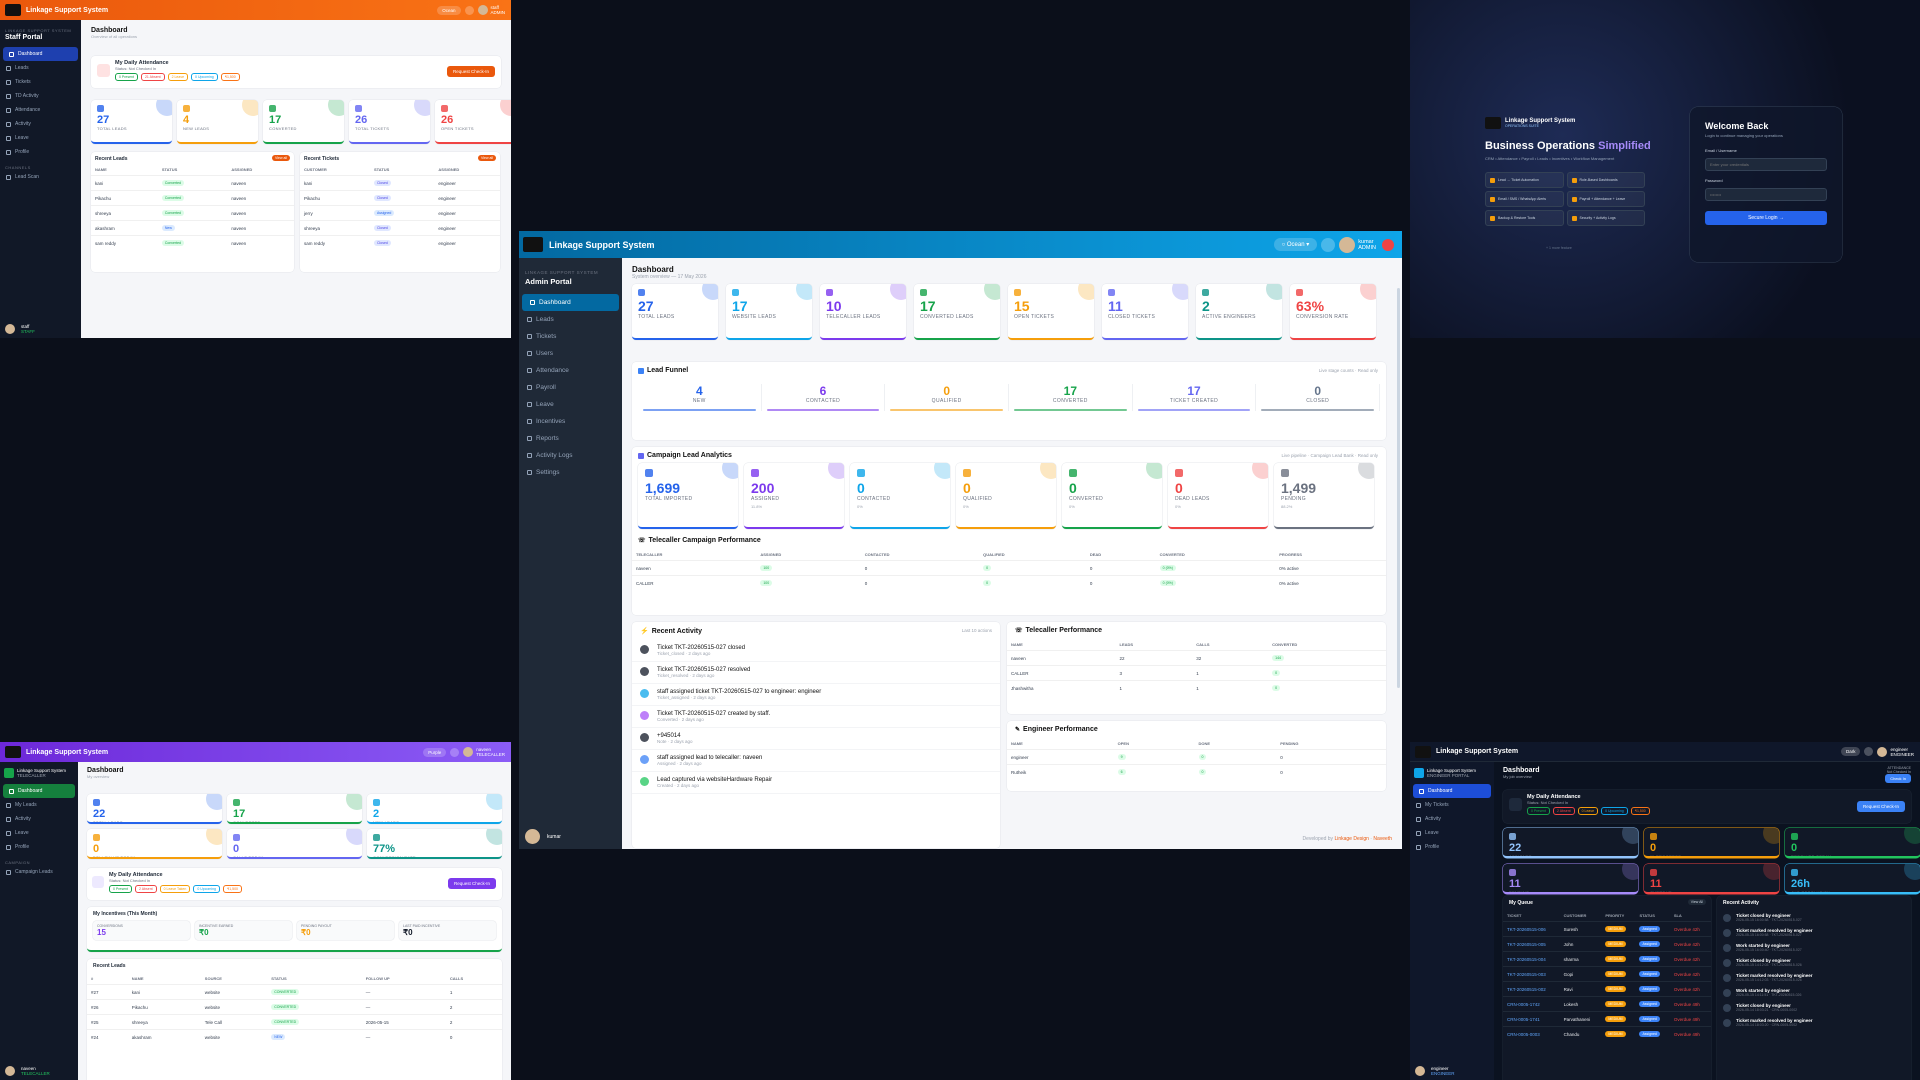  Describe the element at coordinates (1071, 397) in the screenshot. I see `funnel-stage-converted: 17 CONVERTED` at that location.